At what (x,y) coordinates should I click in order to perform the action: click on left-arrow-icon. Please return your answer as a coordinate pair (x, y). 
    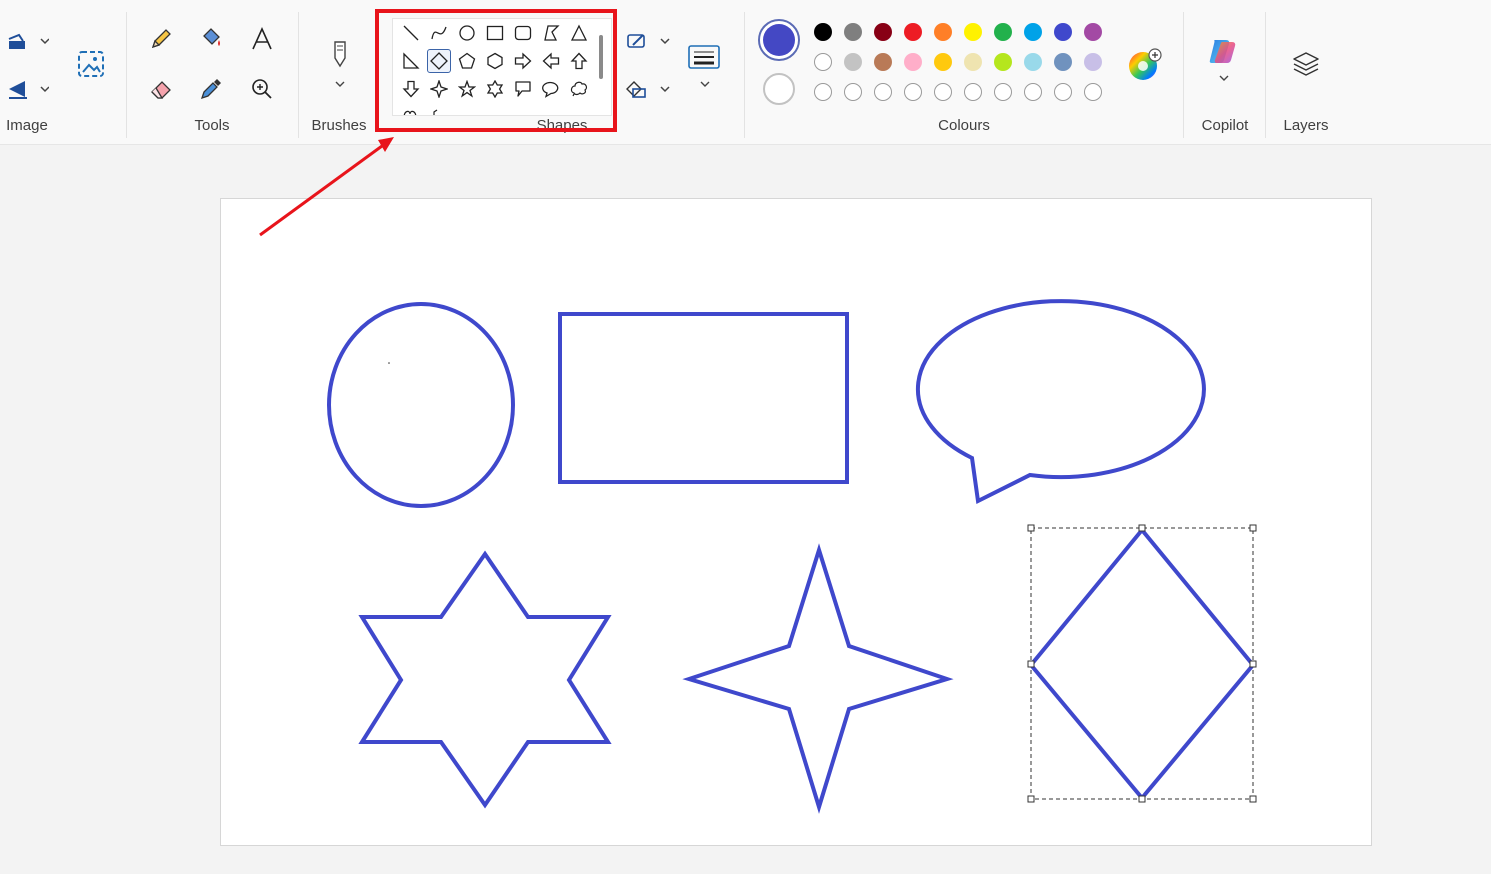
    Looking at the image, I should click on (551, 61).